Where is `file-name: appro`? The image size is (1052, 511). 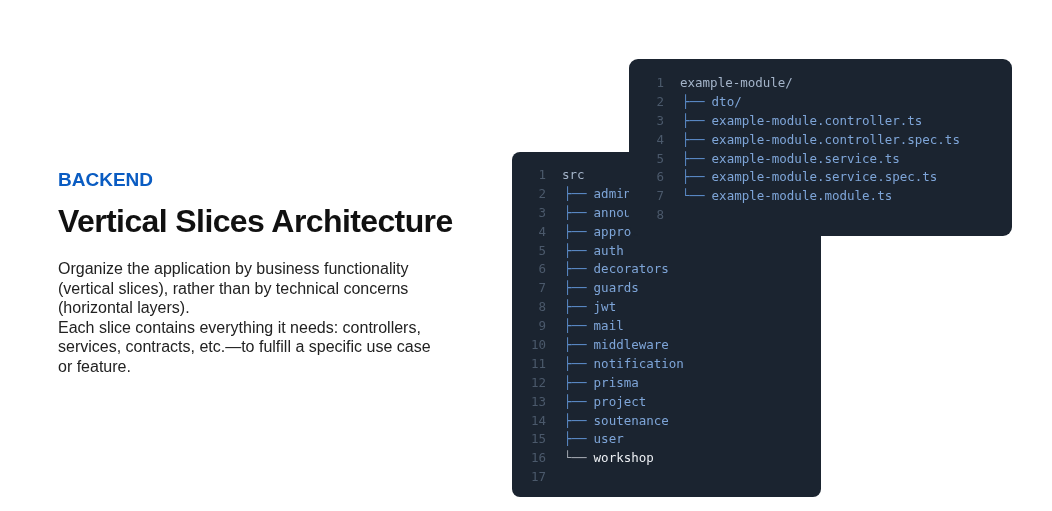 file-name: appro is located at coordinates (612, 231).